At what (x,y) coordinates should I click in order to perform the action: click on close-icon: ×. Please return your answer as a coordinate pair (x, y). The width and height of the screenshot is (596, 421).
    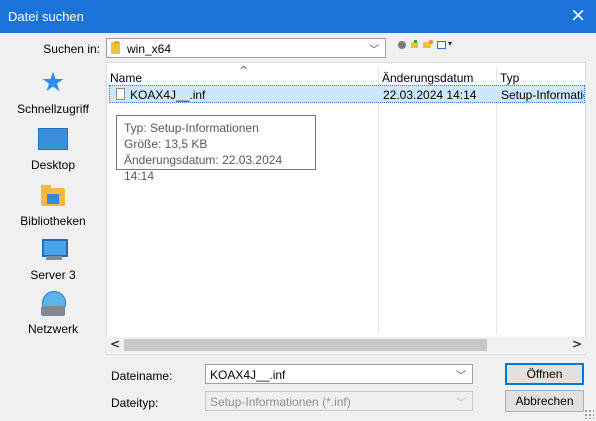
    Looking at the image, I should click on (578, 15).